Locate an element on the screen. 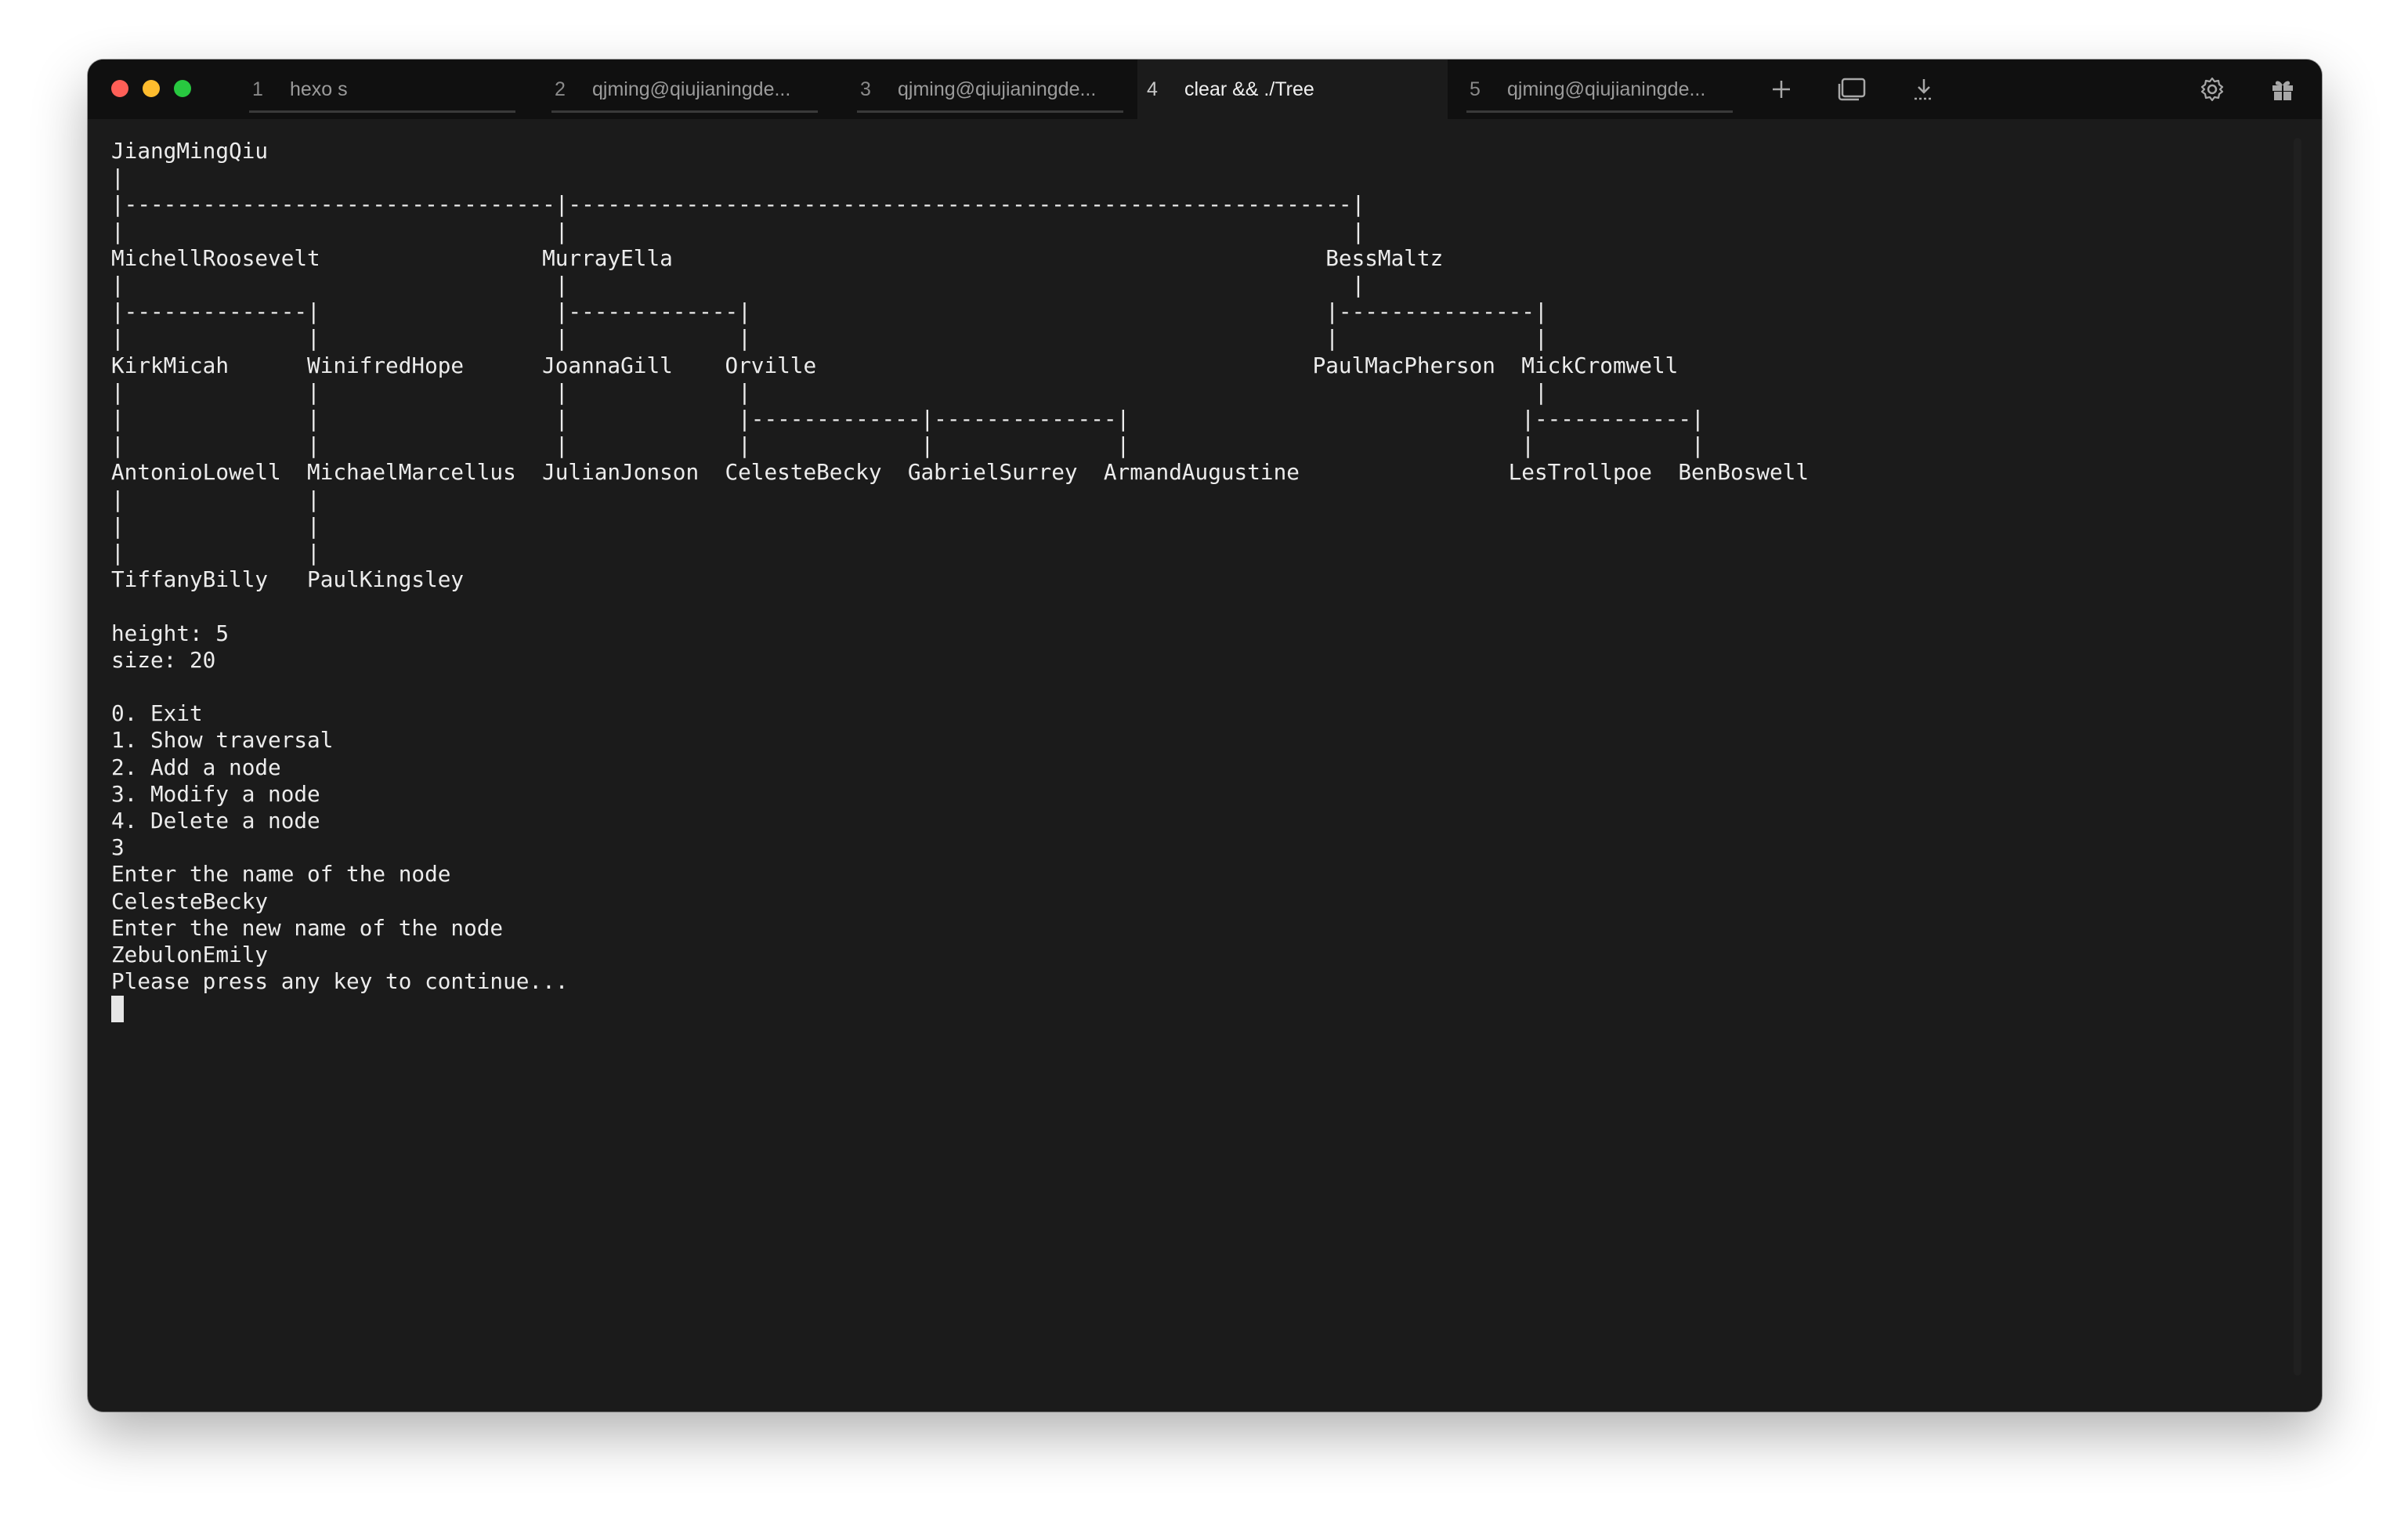 The height and width of the screenshot is (1526, 2408). terminal-line: | | | | | | | | is located at coordinates (908, 445).